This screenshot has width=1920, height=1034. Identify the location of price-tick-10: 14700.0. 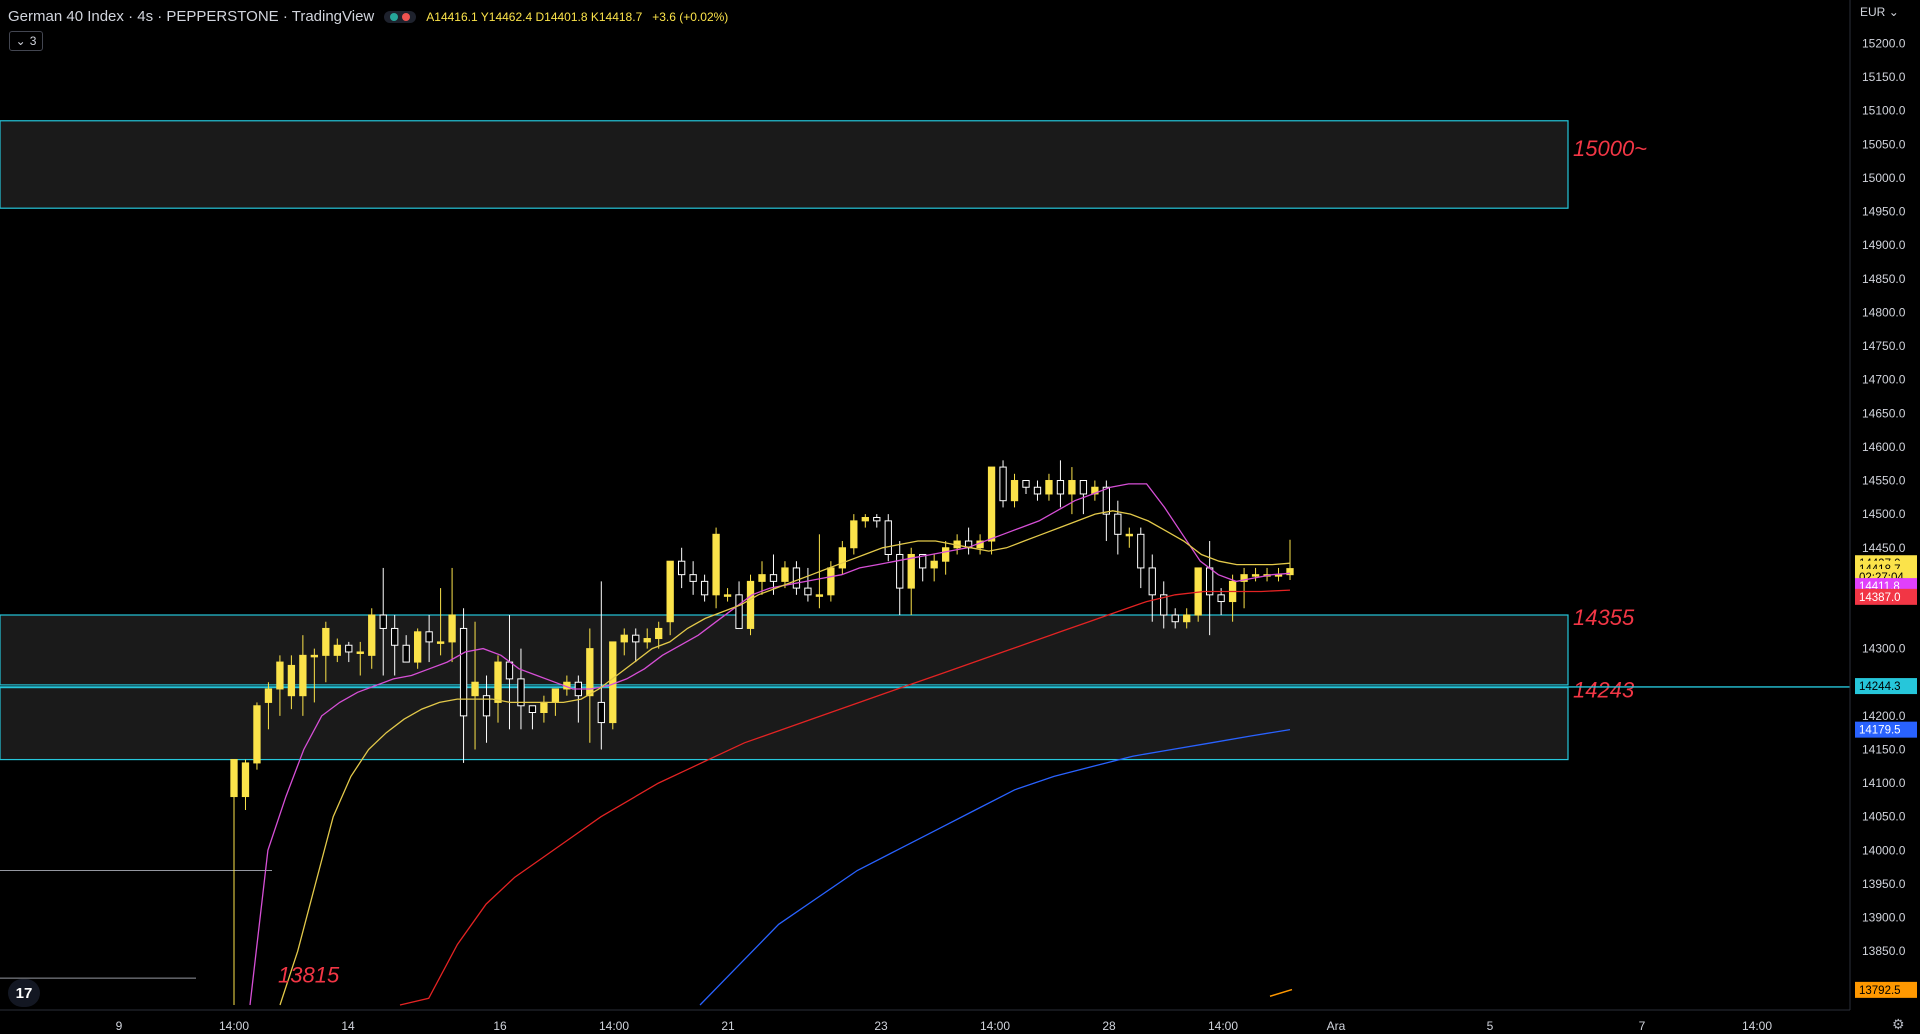
(1884, 380).